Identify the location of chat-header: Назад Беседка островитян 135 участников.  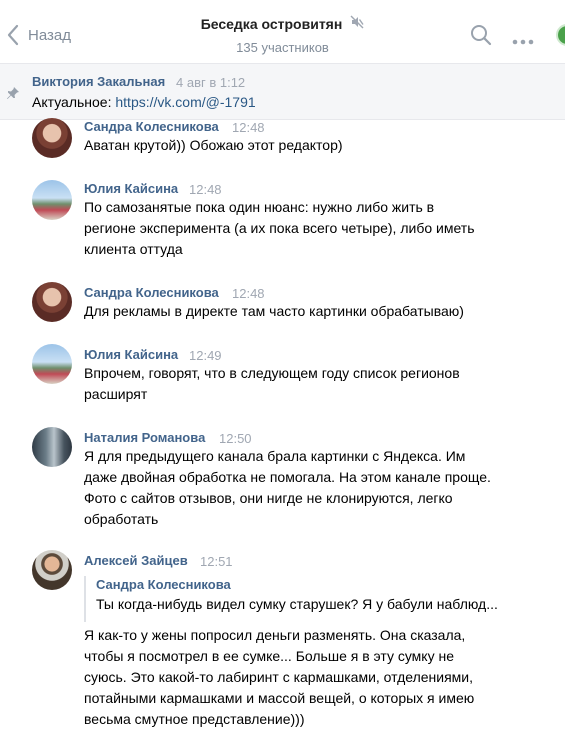
(282, 32).